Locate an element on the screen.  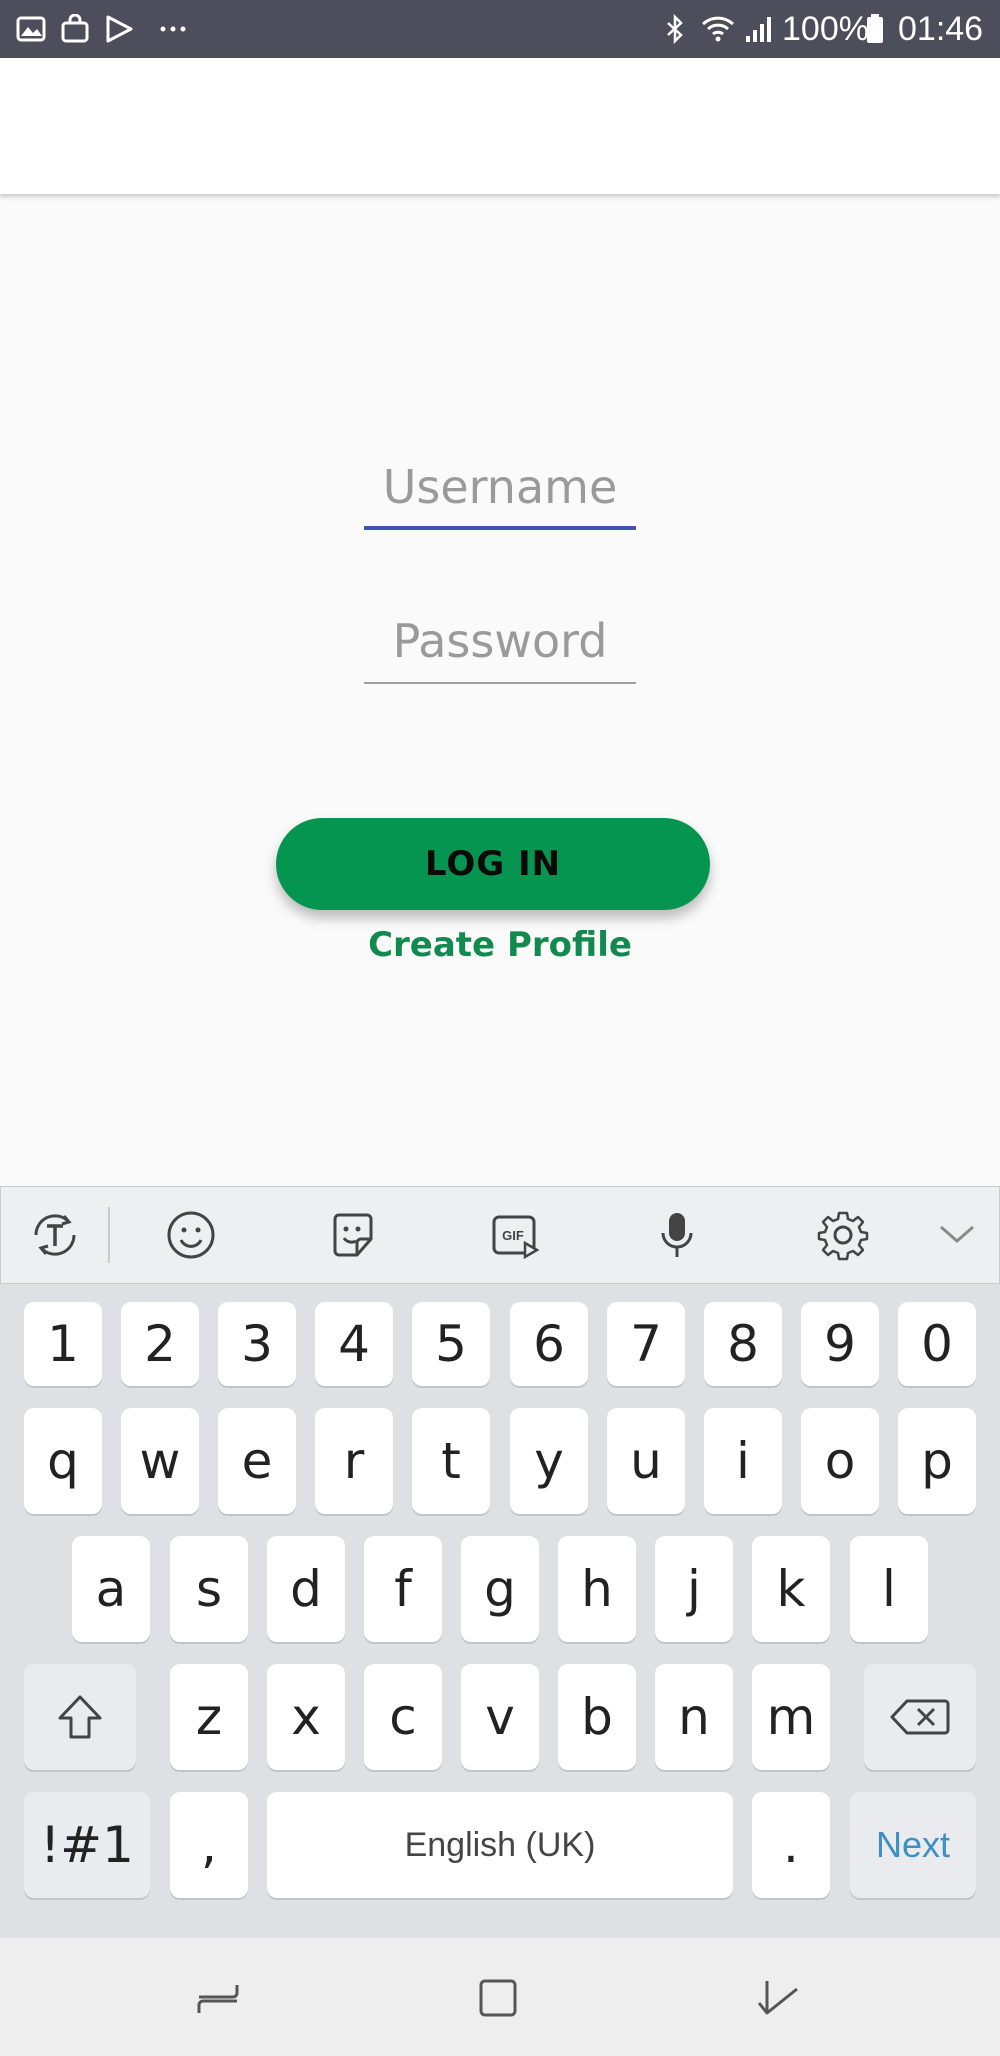
key-0: 0 is located at coordinates (937, 1344).